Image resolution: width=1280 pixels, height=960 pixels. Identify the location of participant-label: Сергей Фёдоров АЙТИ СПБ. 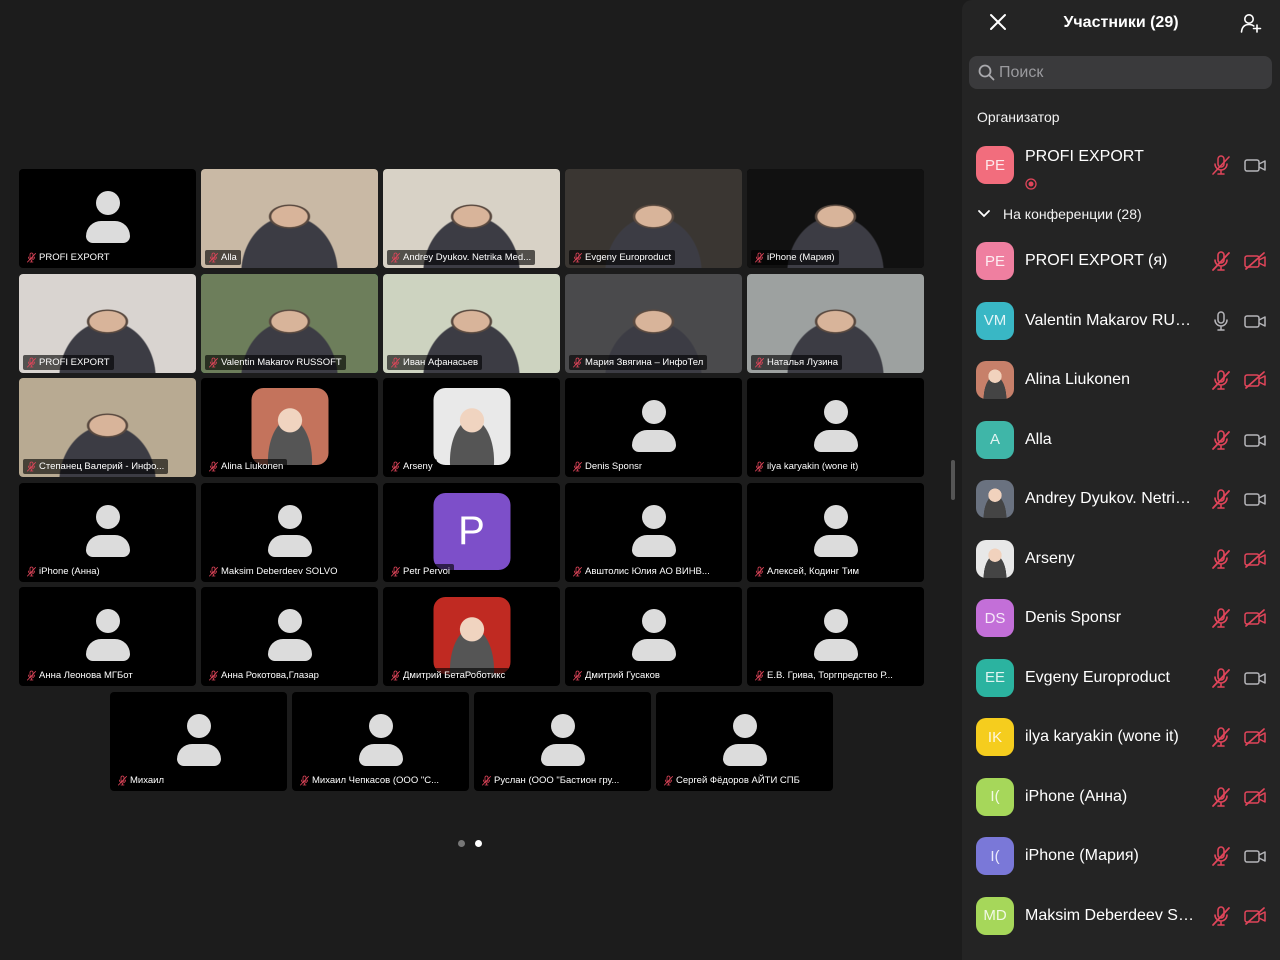
(732, 780).